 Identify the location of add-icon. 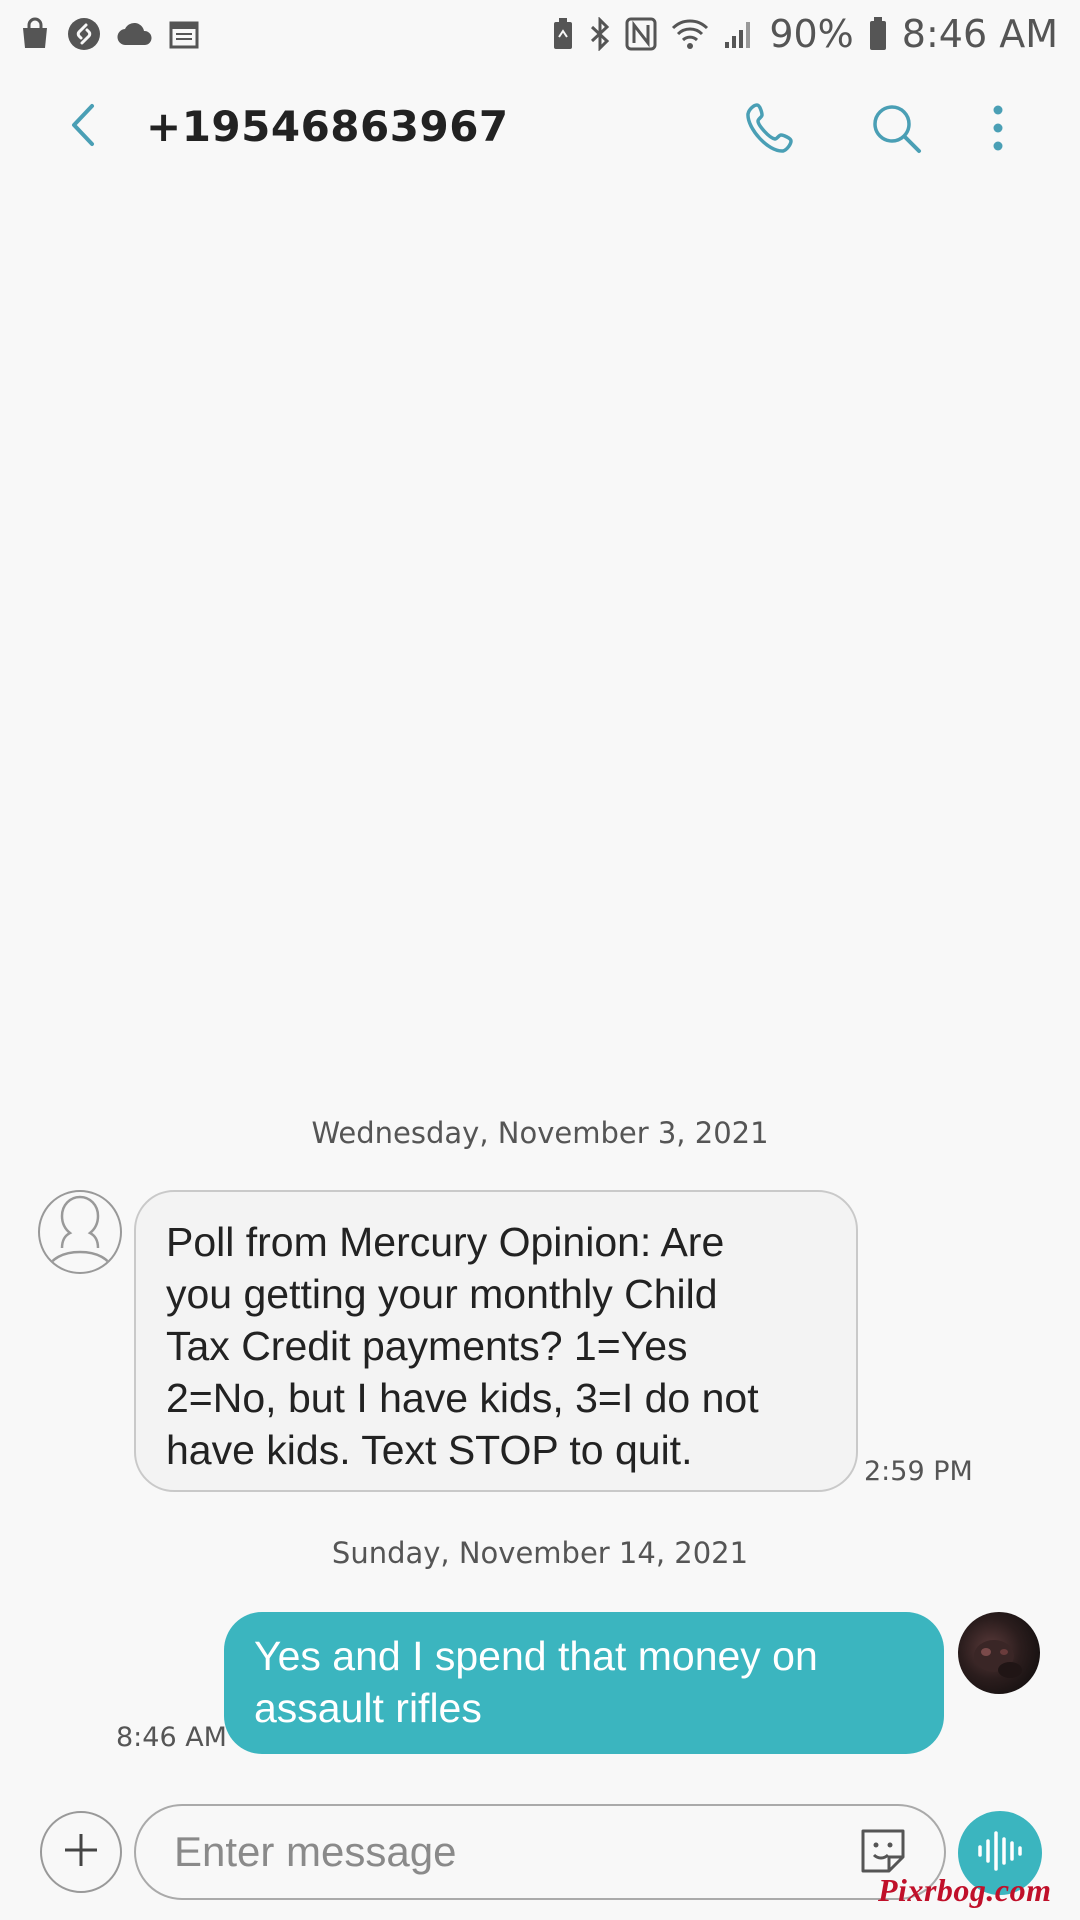
(81, 1852).